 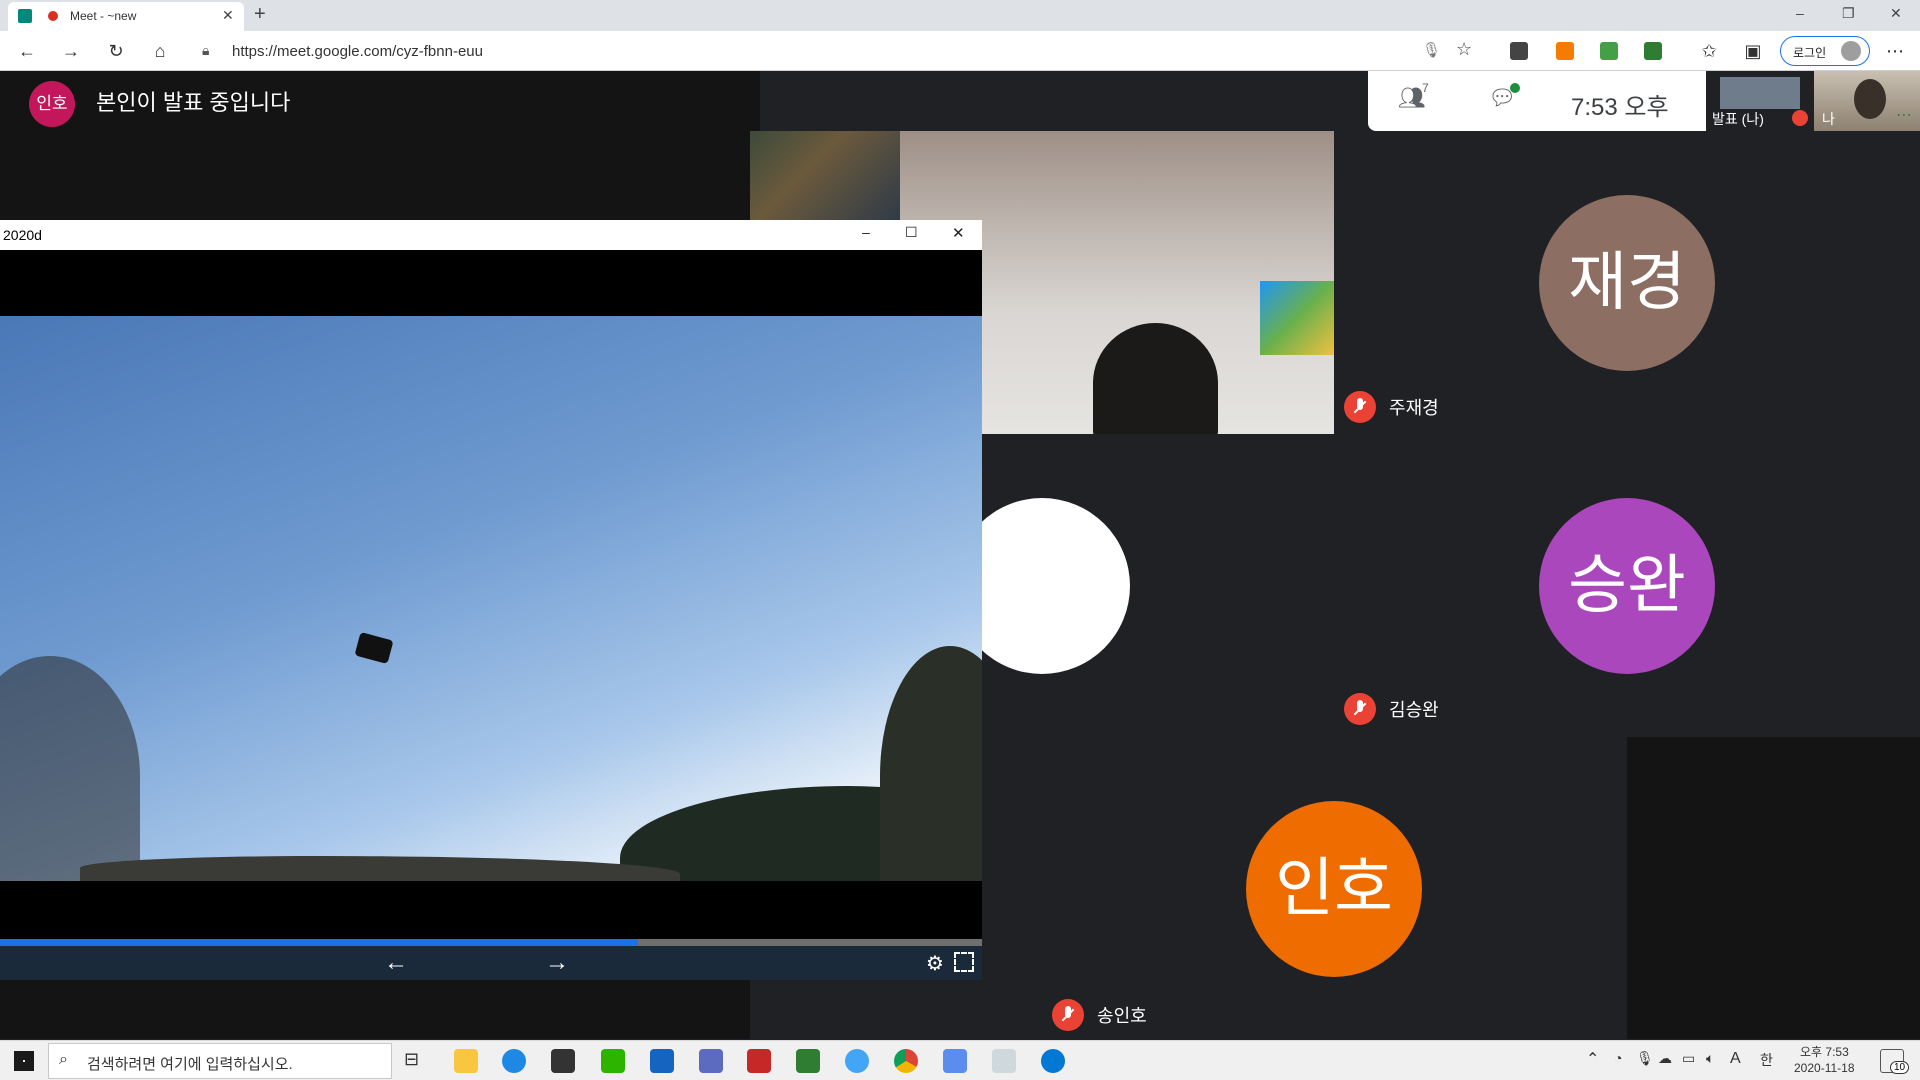 I want to click on language-indicator: 한, so click(x=1766, y=1060).